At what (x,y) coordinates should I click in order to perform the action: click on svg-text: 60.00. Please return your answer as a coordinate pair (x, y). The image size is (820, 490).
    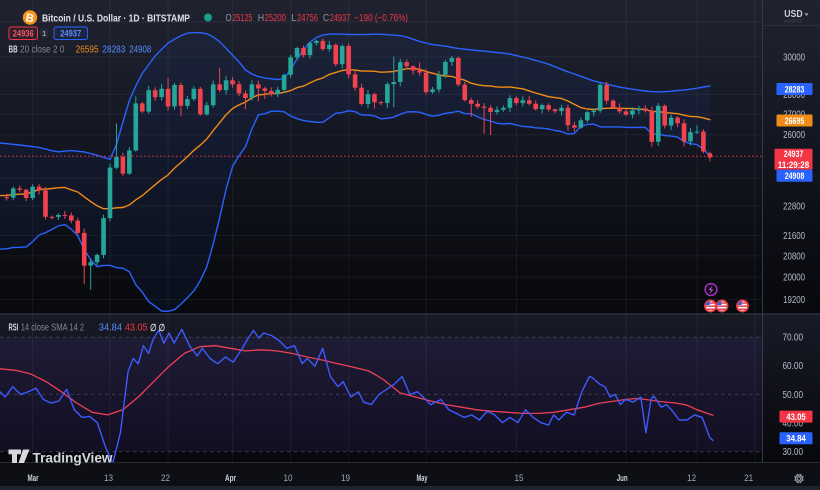
    Looking at the image, I should click on (793, 366).